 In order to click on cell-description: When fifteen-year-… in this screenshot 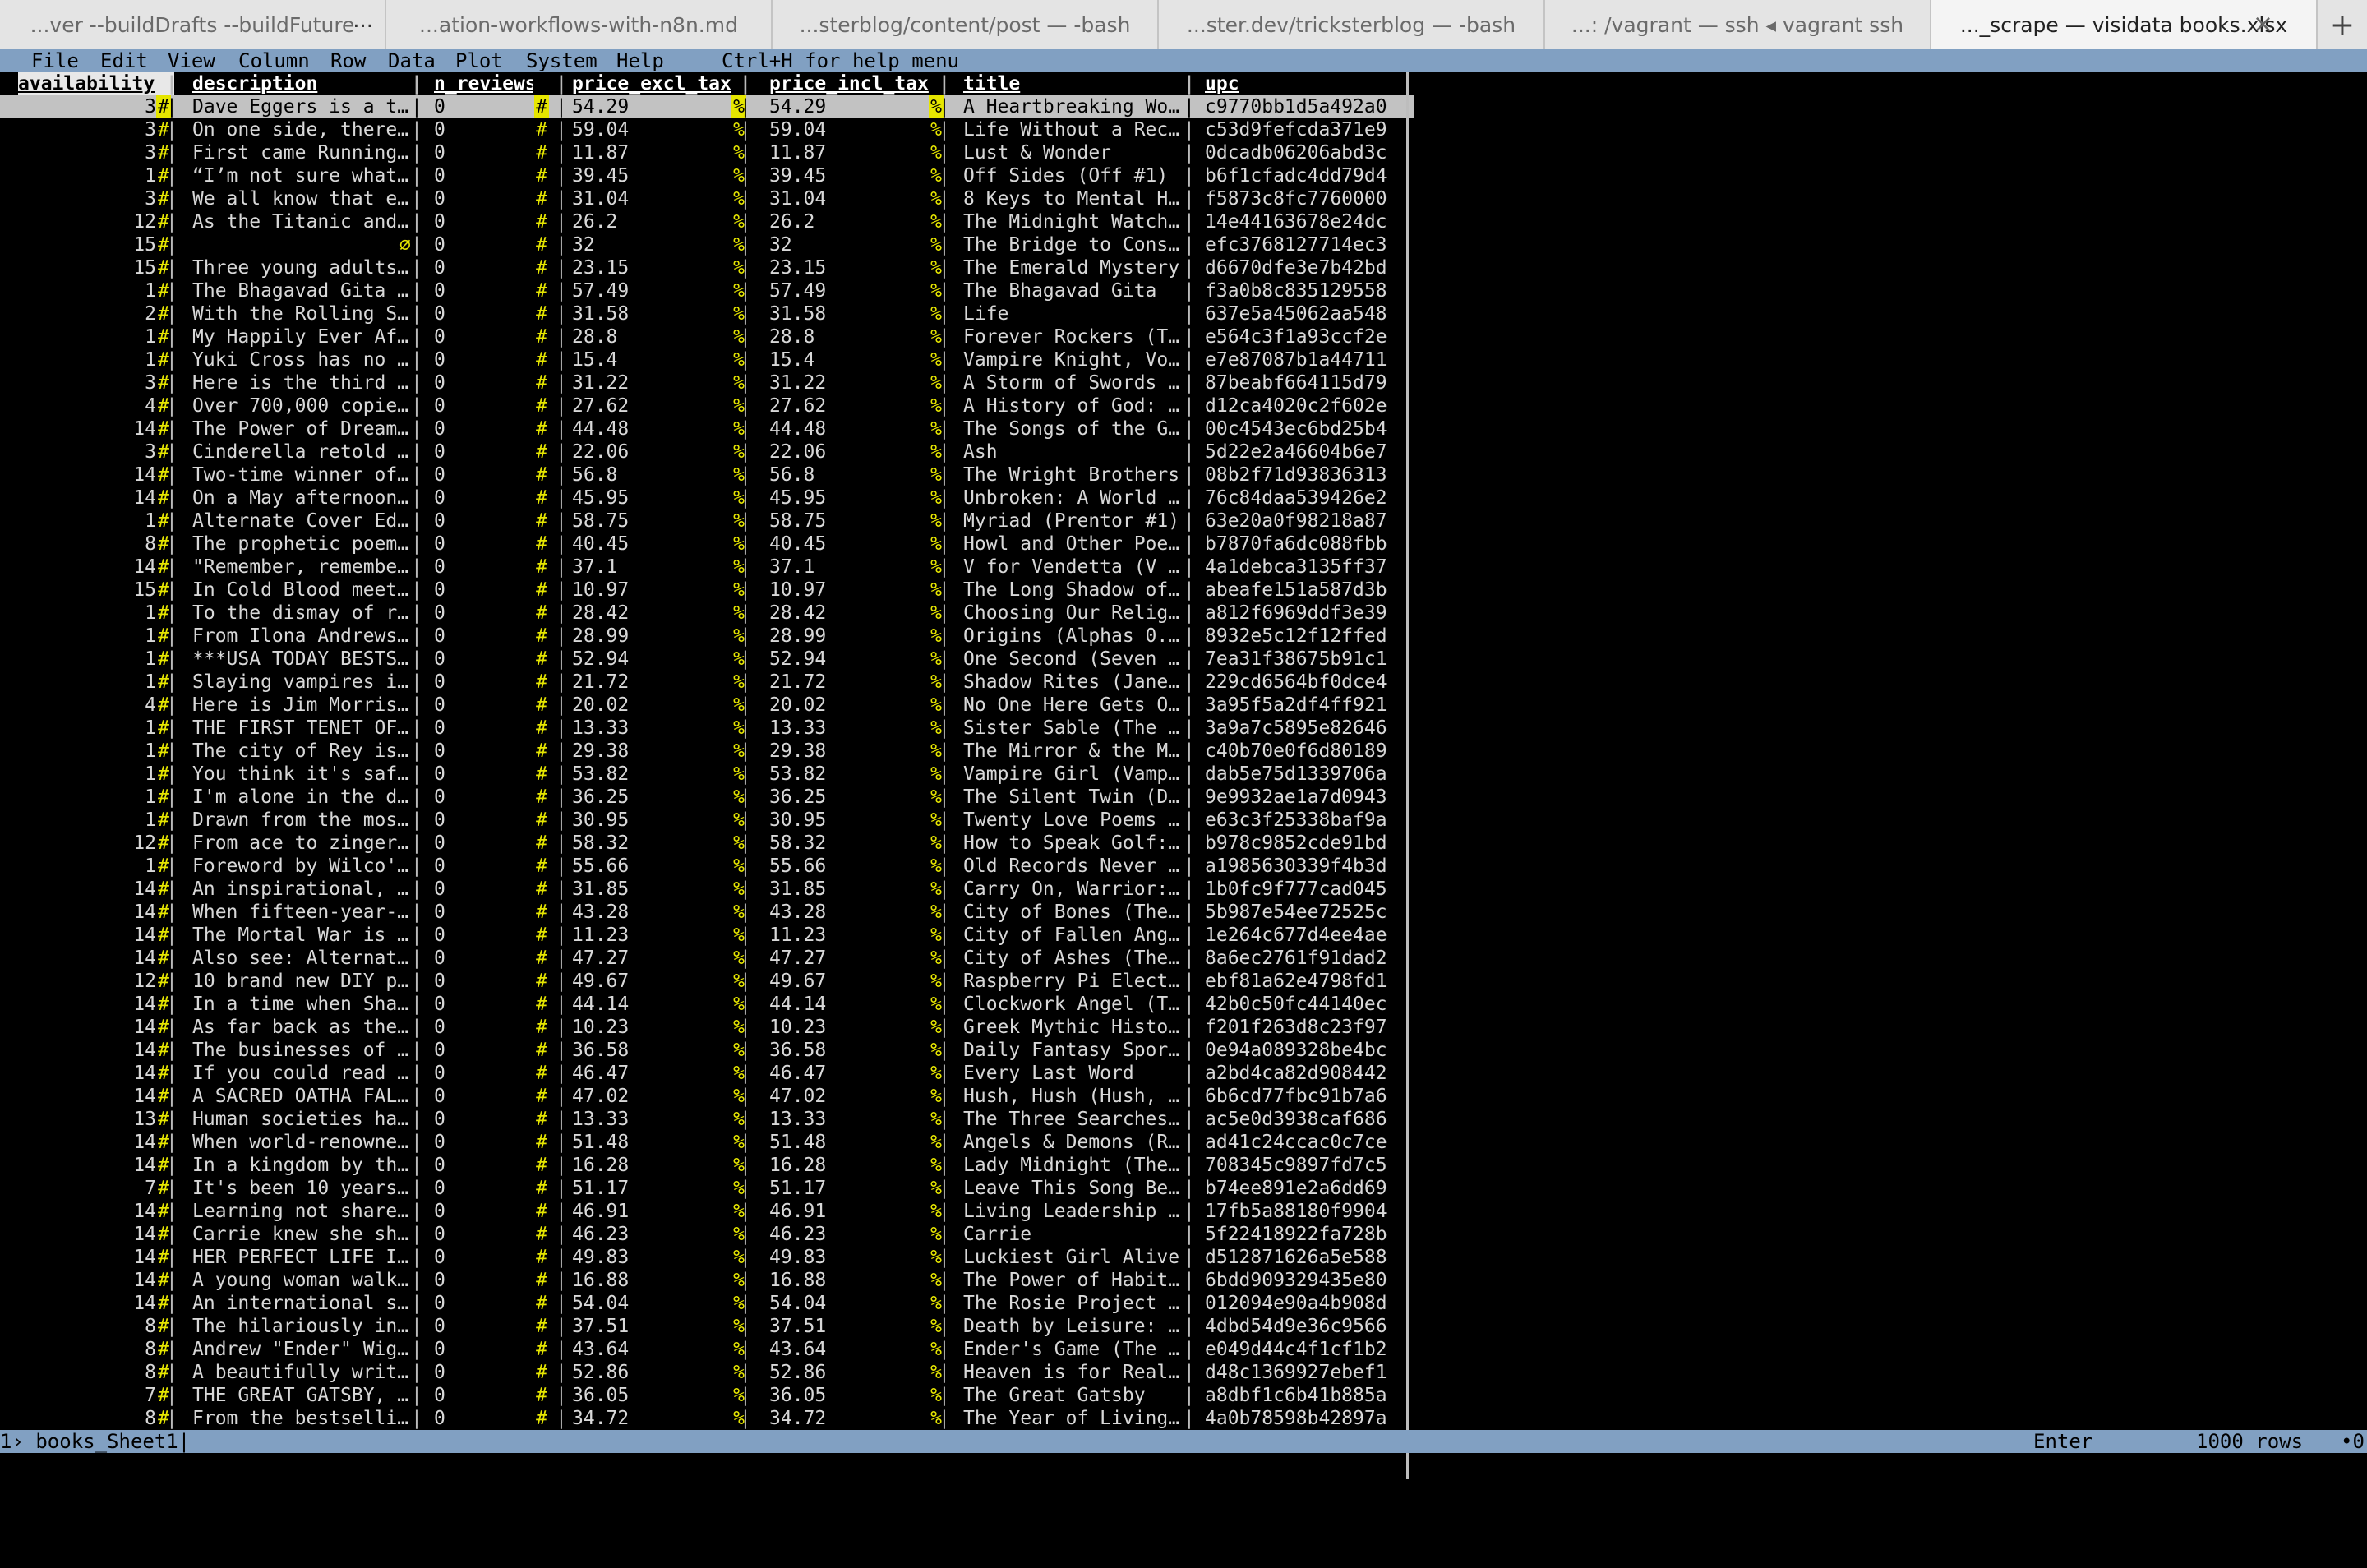, I will do `click(300, 913)`.